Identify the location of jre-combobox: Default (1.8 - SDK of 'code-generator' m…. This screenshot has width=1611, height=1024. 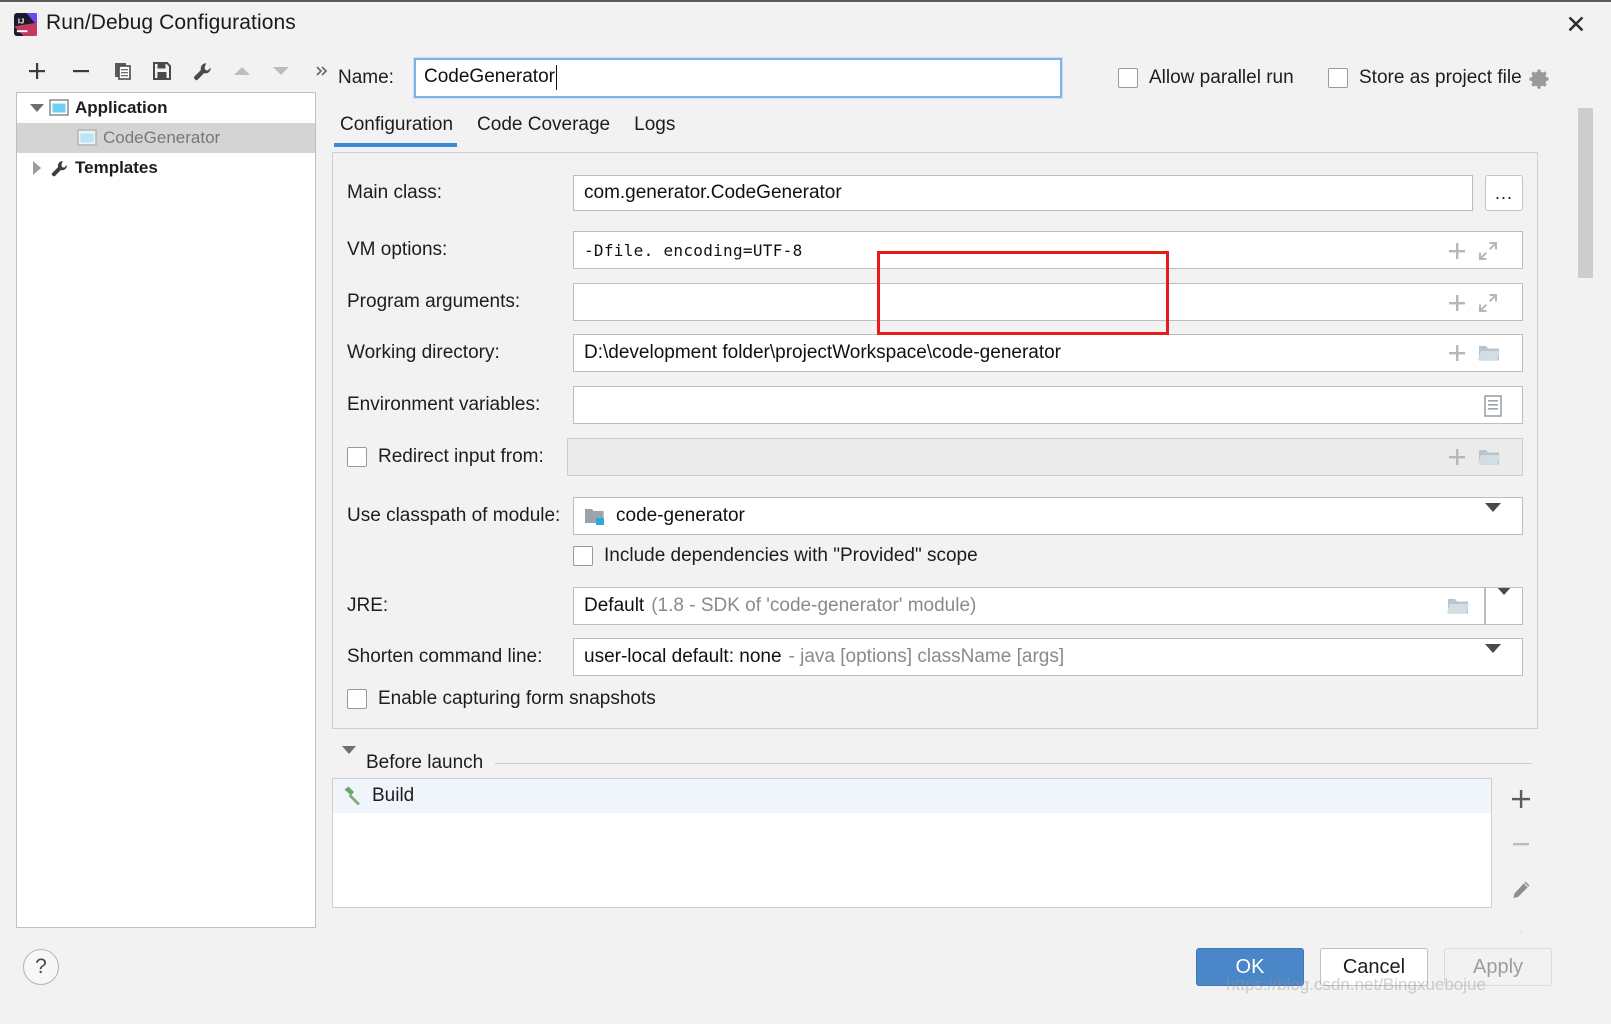
(1029, 606).